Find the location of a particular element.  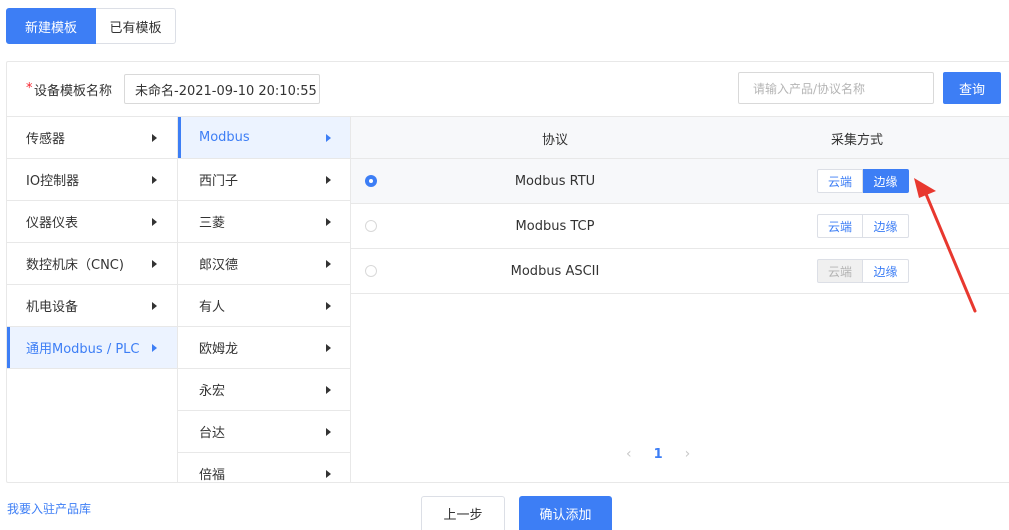

tab-new-template: 新建模板 is located at coordinates (51, 26).